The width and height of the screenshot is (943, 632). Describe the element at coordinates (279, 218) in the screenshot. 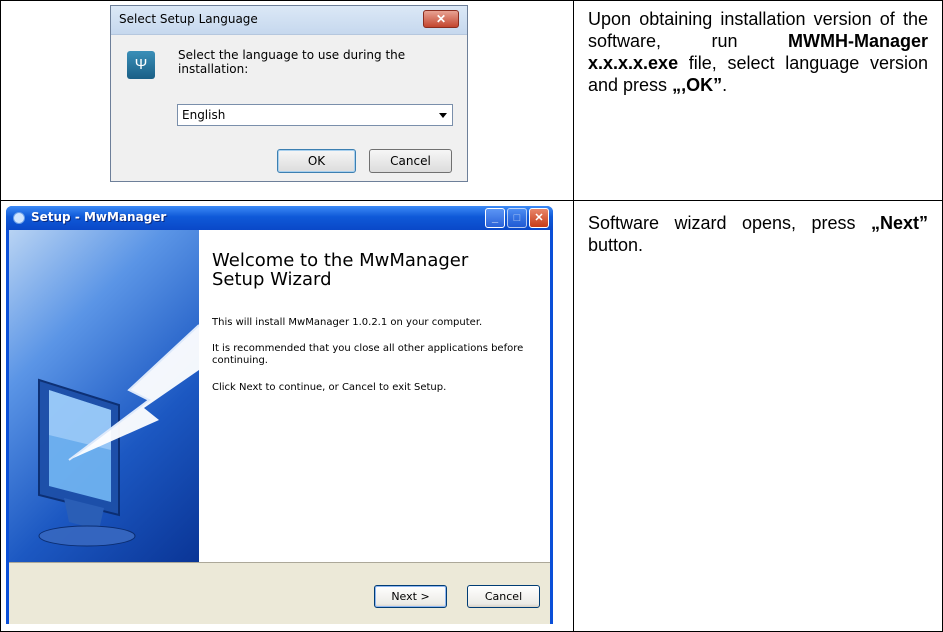

I see `wizard-title-bar: Setup - MwManager _ □ ✕` at that location.